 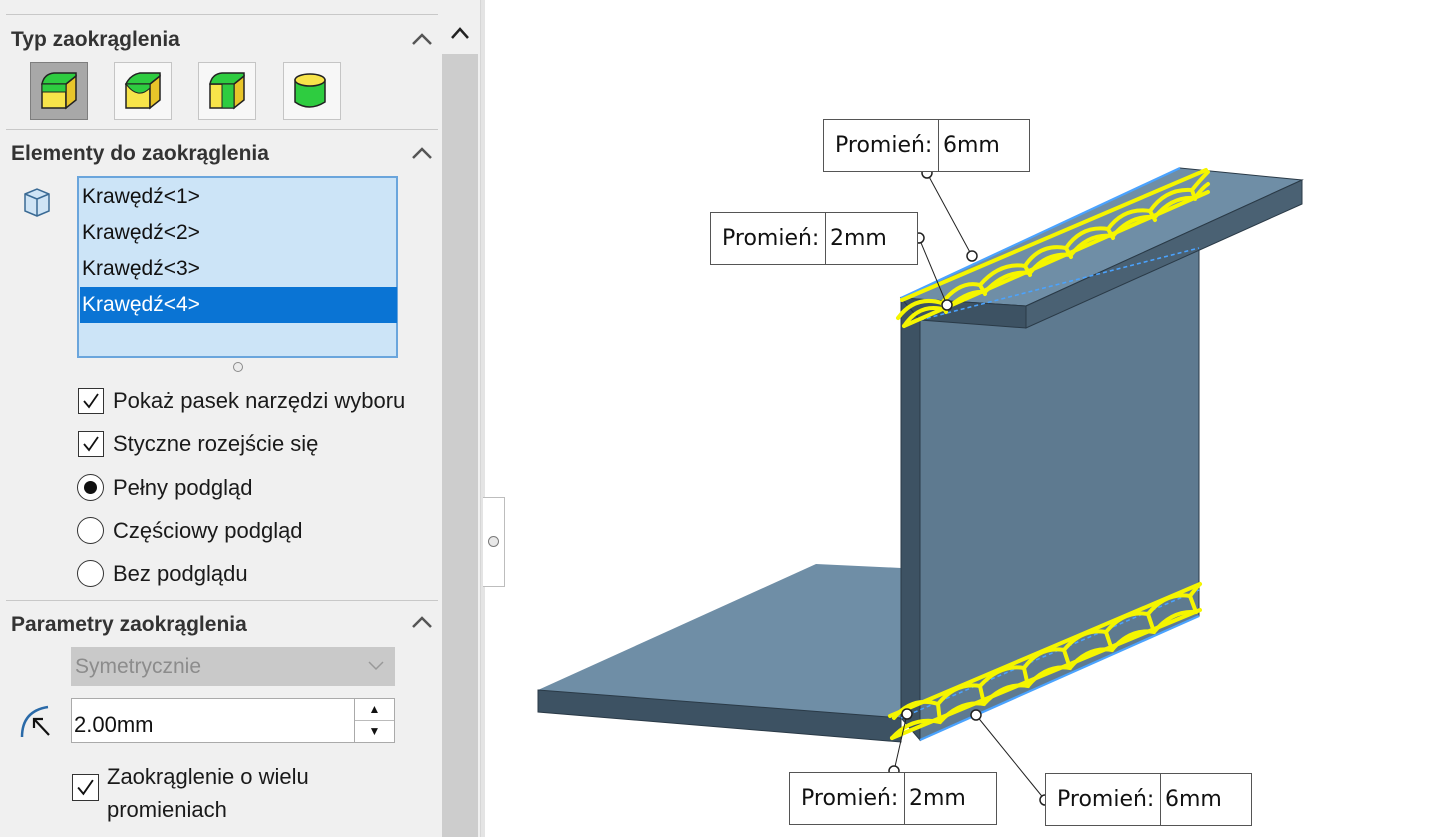 I want to click on fillet-params-title: Parametry zaokrąglenia, so click(x=129, y=624).